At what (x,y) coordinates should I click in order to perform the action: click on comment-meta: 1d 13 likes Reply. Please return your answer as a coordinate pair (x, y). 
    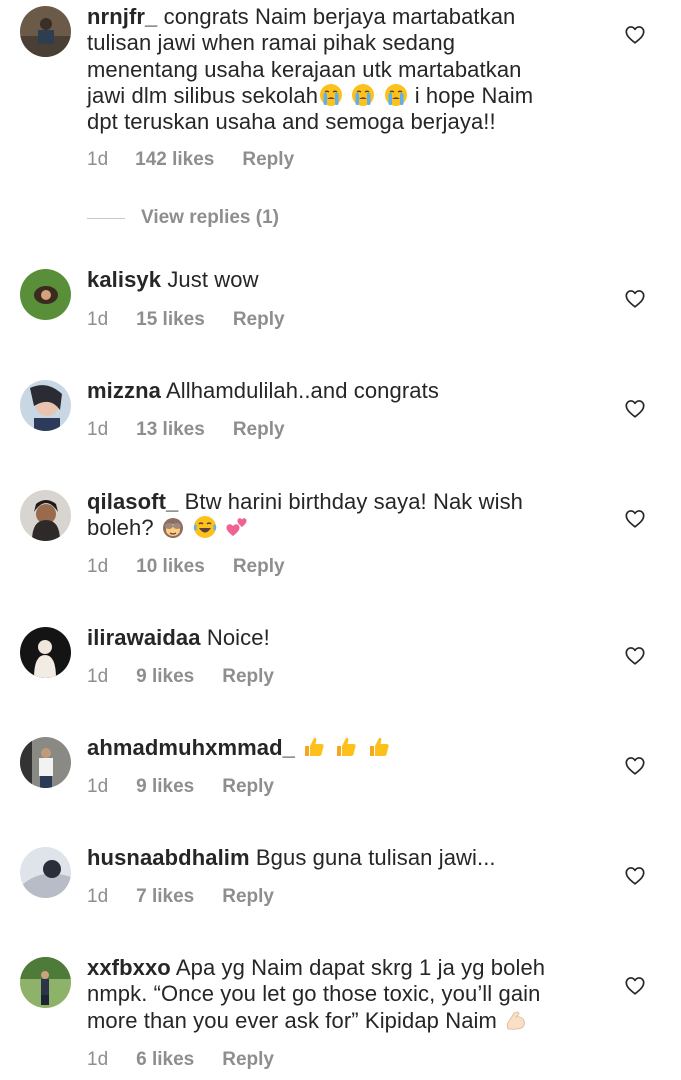
    Looking at the image, I should click on (186, 430).